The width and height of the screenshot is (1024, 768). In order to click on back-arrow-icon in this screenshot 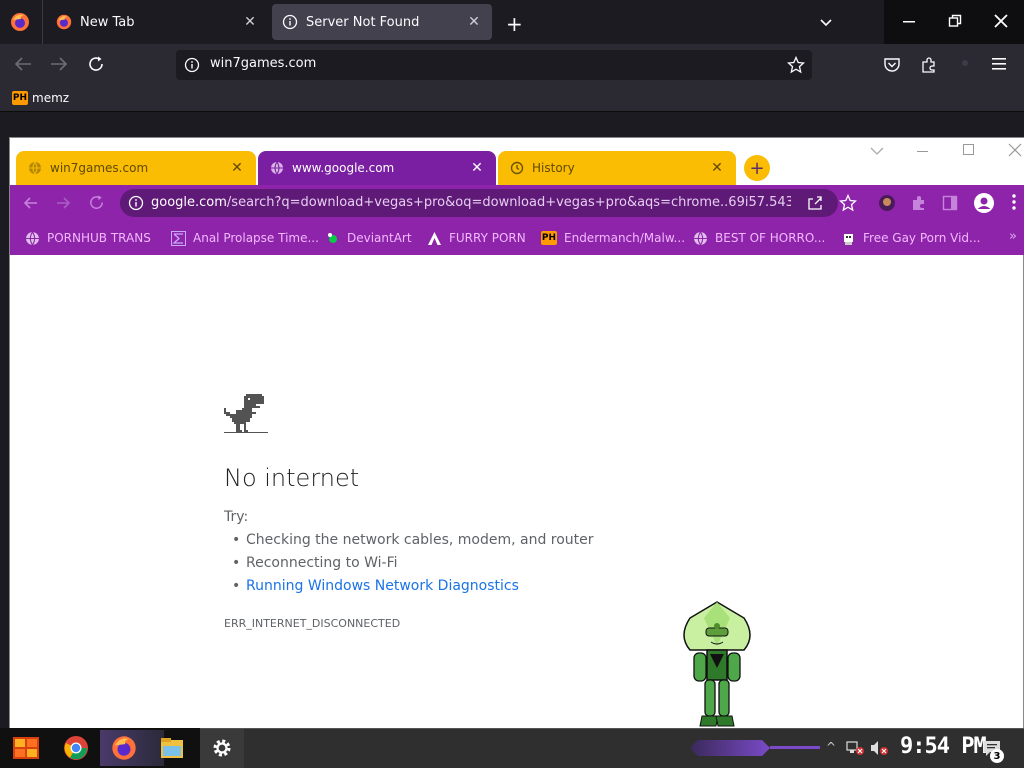, I will do `click(23, 64)`.